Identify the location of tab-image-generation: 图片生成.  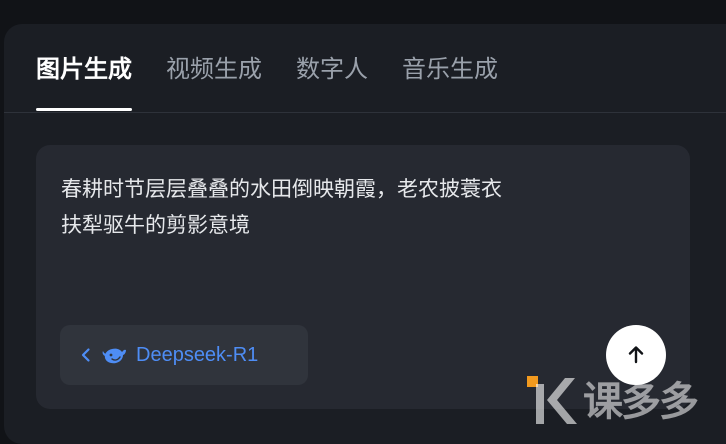
(84, 82).